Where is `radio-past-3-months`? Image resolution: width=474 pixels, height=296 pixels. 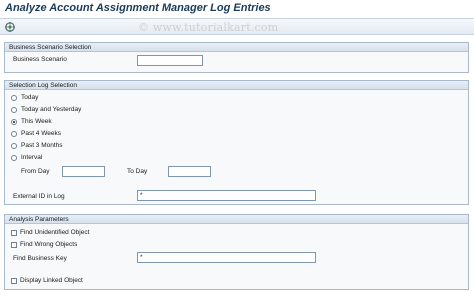 radio-past-3-months is located at coordinates (14, 146).